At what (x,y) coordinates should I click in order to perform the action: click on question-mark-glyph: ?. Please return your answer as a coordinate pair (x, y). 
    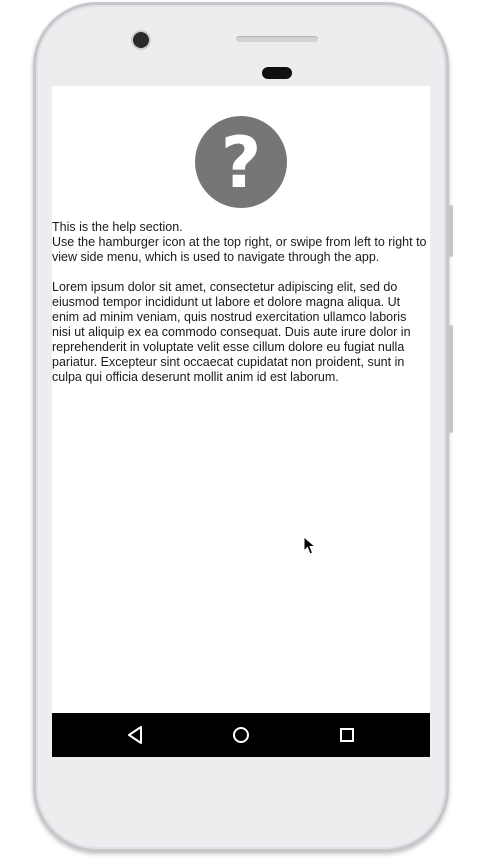
    Looking at the image, I should click on (241, 163).